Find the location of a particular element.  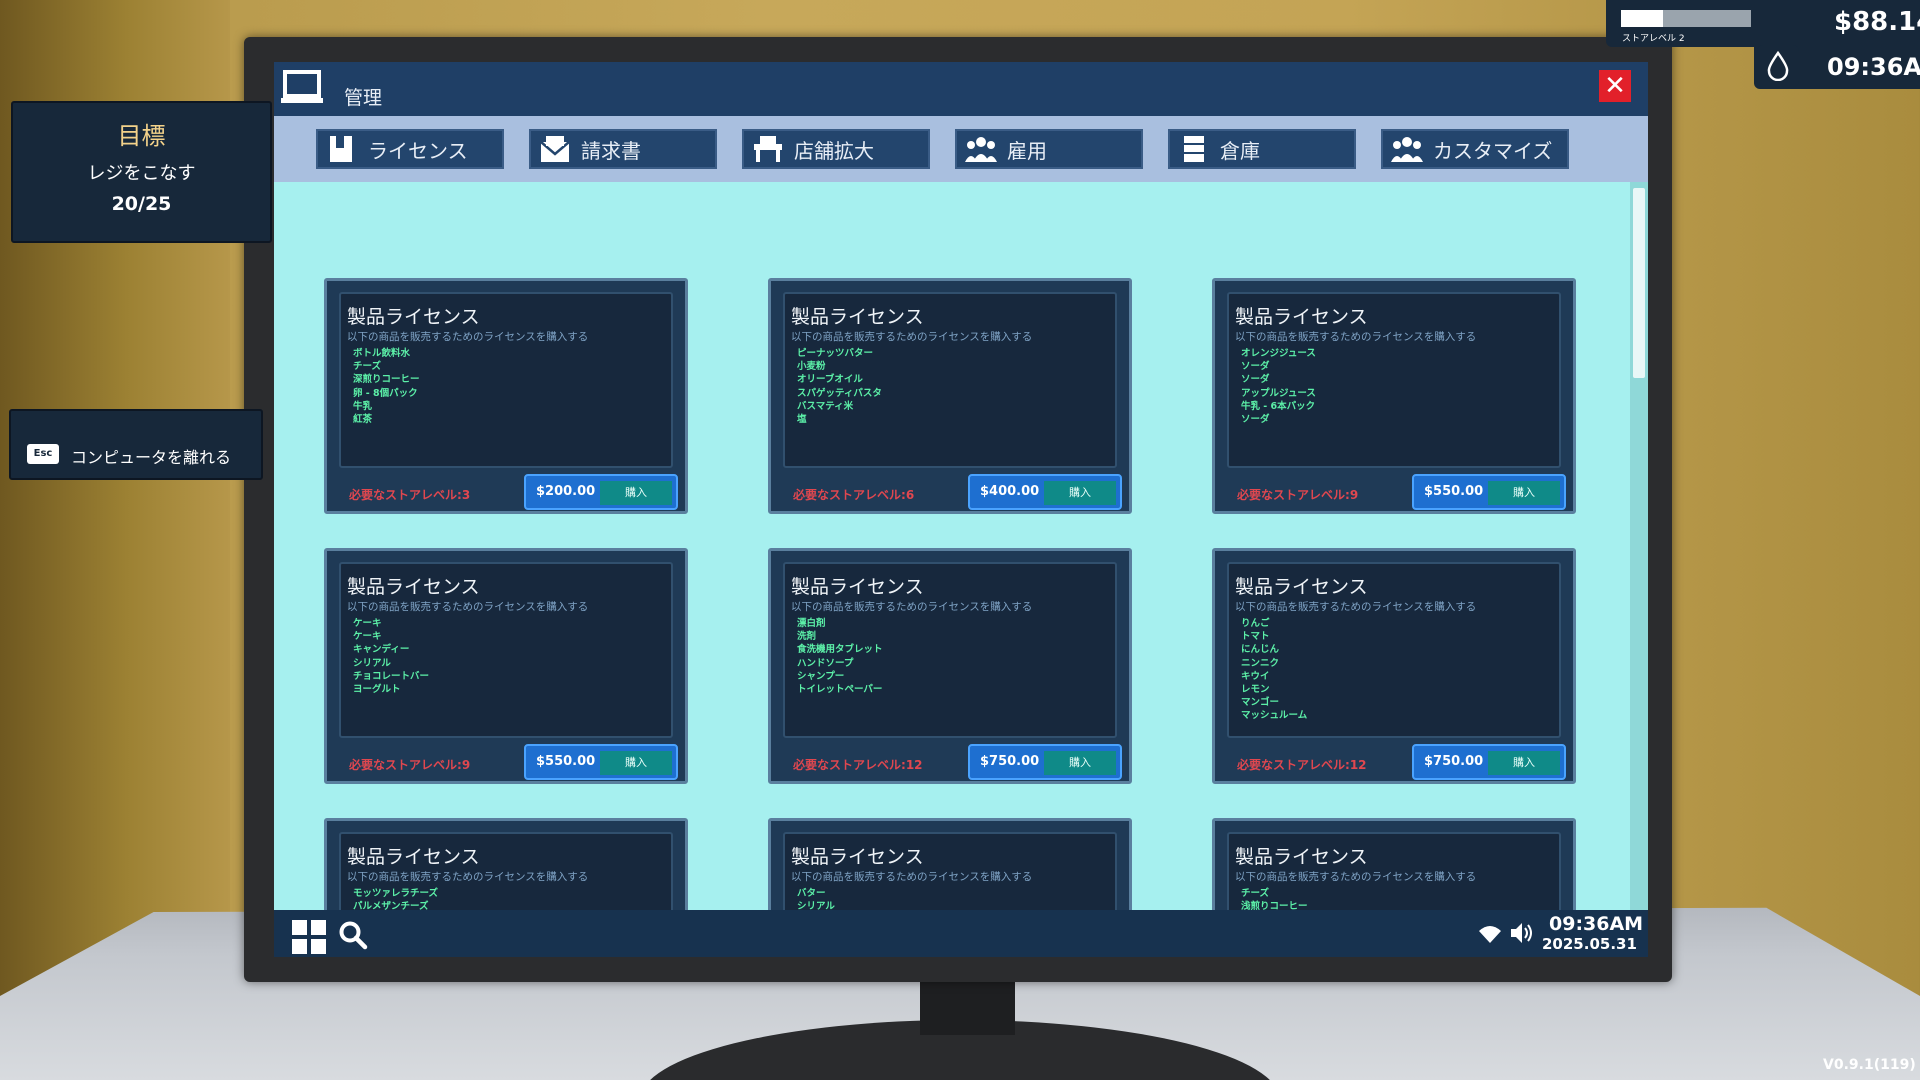

tab-customize: カスタマイズ is located at coordinates (1475, 149).